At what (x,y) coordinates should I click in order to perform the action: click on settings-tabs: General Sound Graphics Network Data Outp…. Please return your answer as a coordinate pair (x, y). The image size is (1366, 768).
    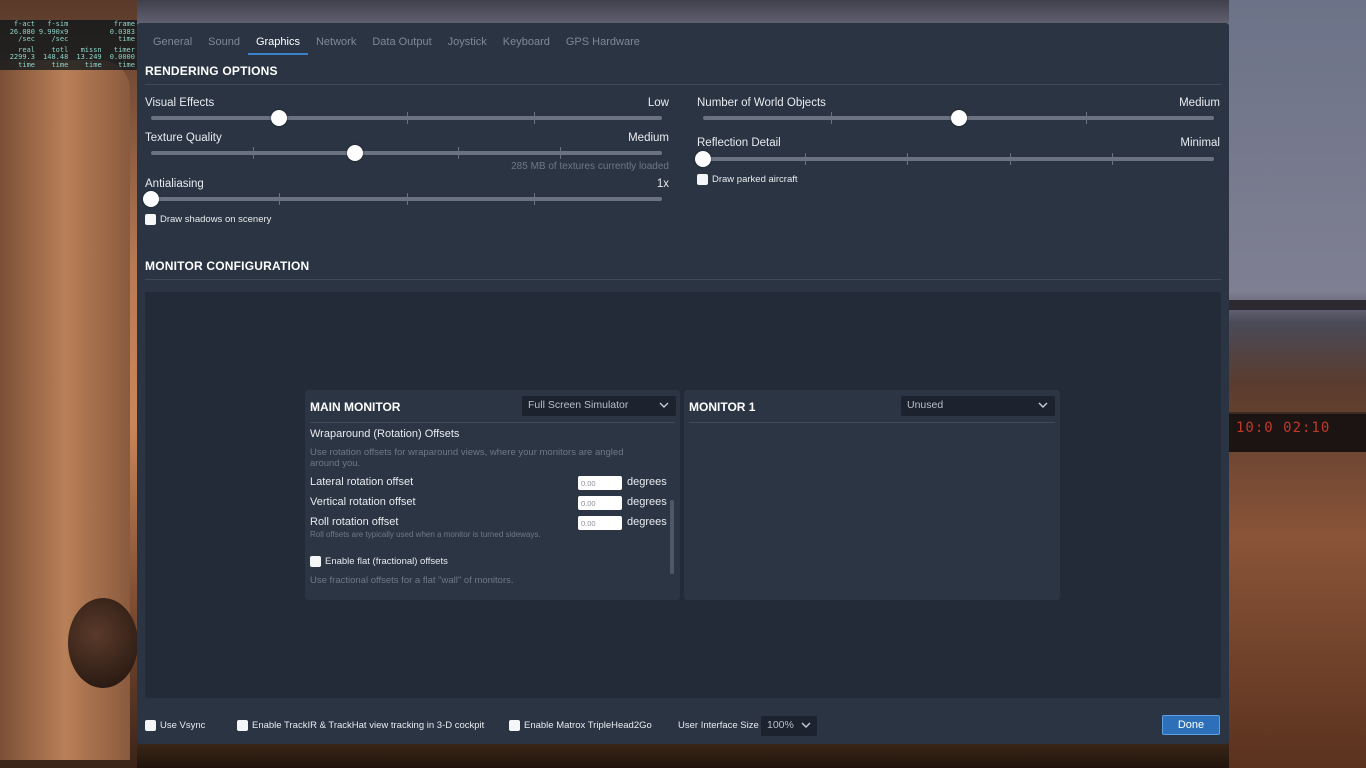
    Looking at the image, I should click on (396, 44).